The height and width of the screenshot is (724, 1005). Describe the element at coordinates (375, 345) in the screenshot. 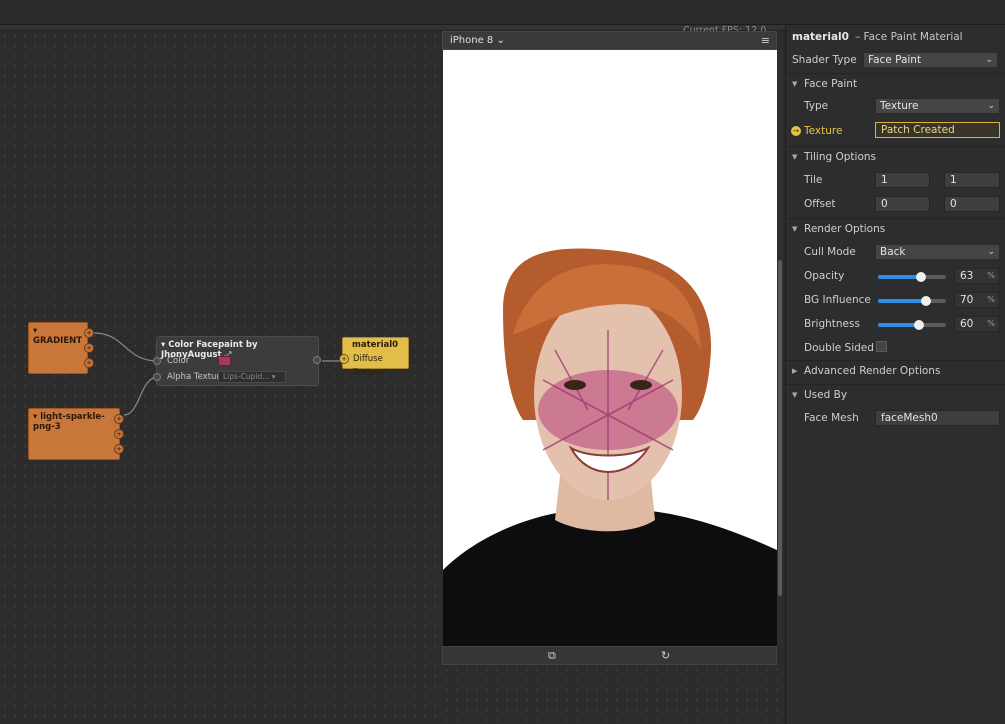

I see `material-node-title: material0` at that location.